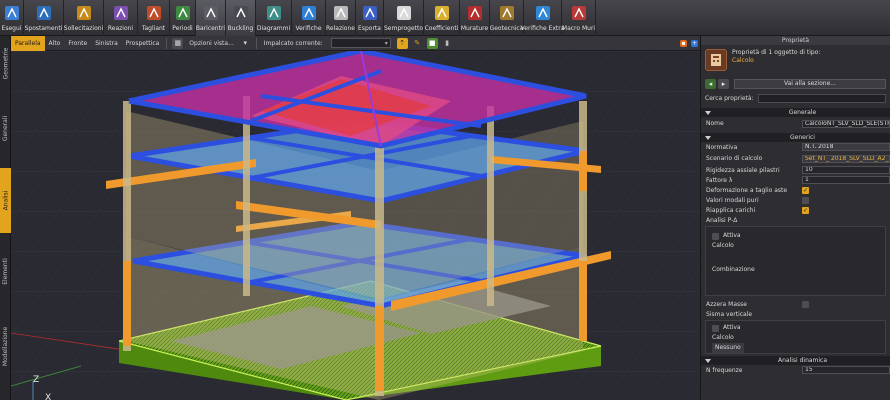 This screenshot has width=890, height=400. Describe the element at coordinates (846, 370) in the screenshot. I see `frequenze-input: 15` at that location.